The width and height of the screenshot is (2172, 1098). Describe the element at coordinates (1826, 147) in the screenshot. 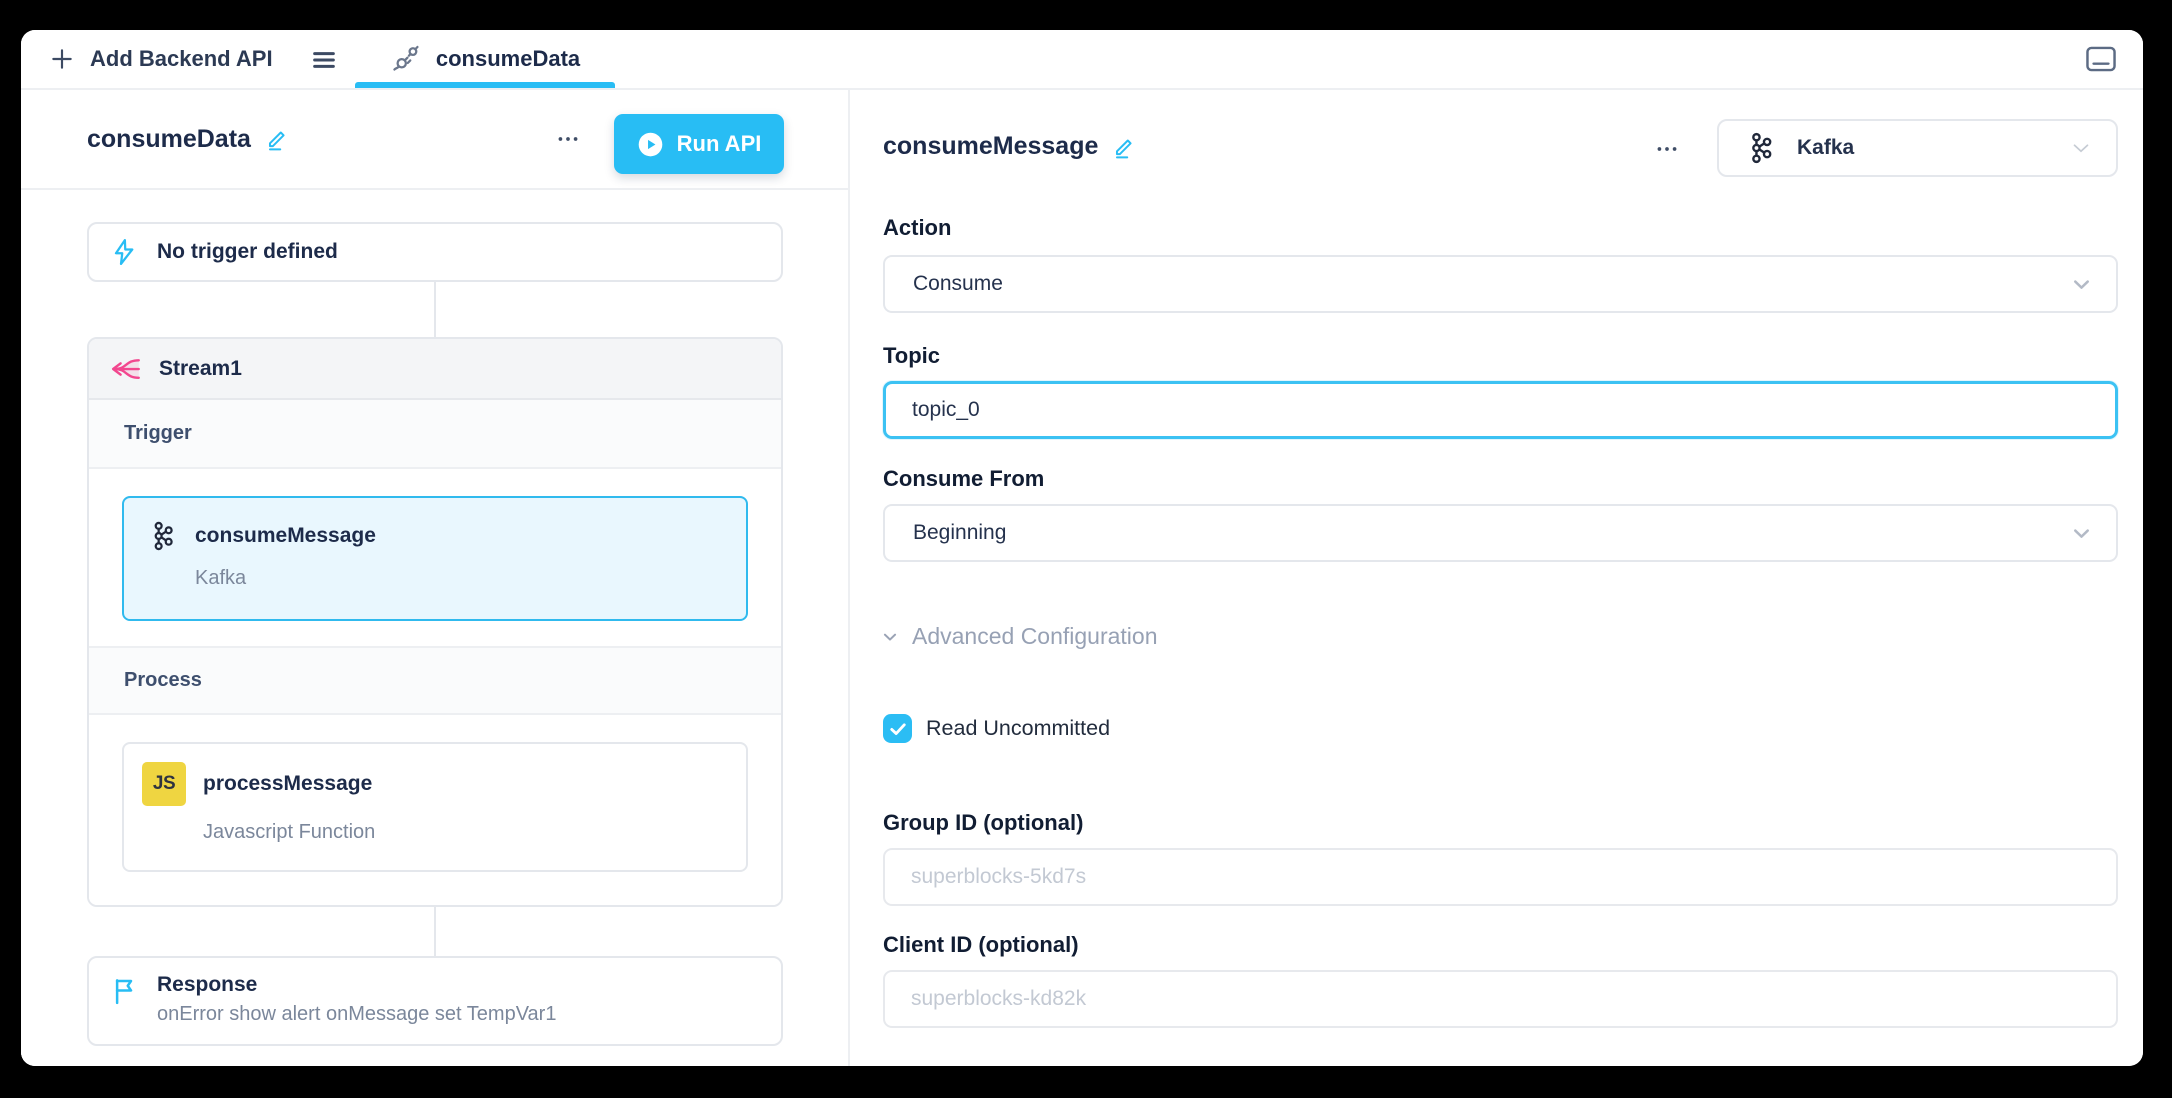

I see `integration-select-value: Kafka` at that location.